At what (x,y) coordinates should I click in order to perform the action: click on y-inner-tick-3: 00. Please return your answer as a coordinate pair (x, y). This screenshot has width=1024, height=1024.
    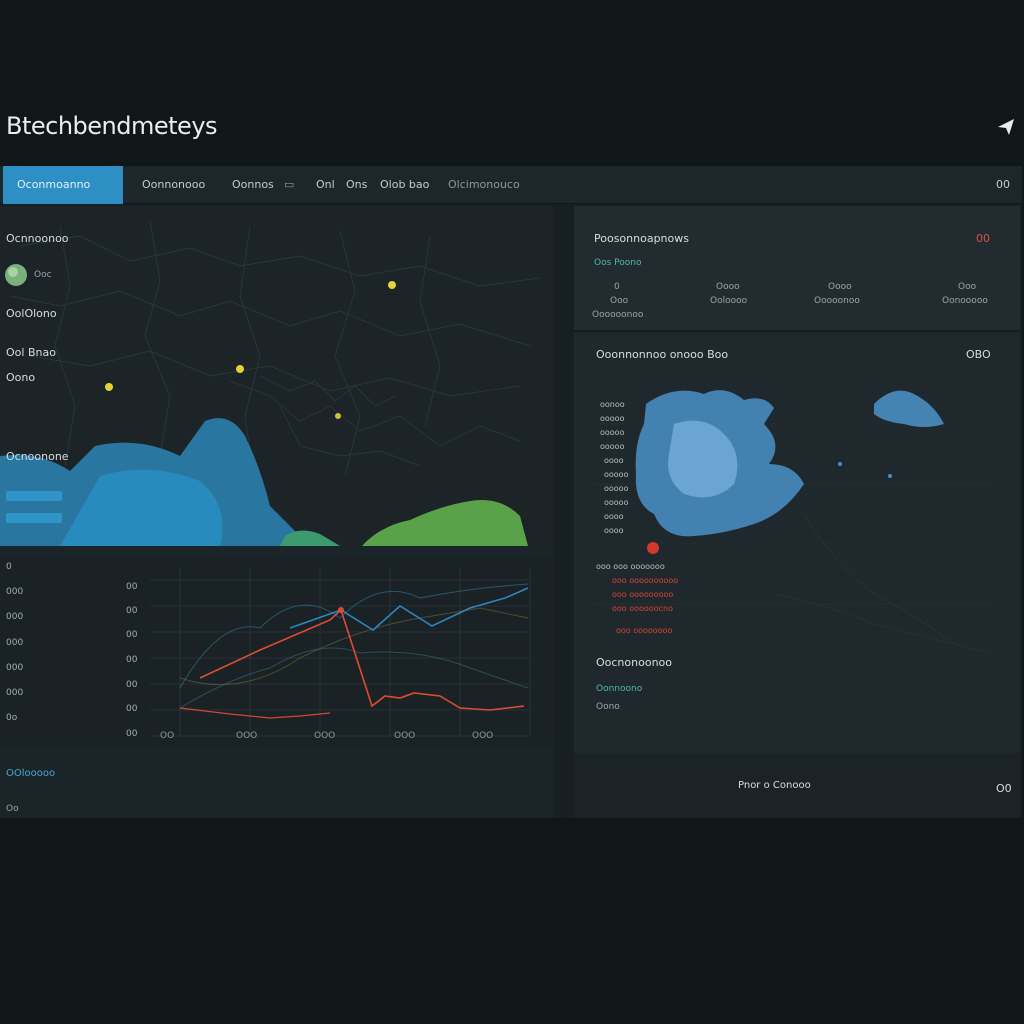
    Looking at the image, I should click on (132, 660).